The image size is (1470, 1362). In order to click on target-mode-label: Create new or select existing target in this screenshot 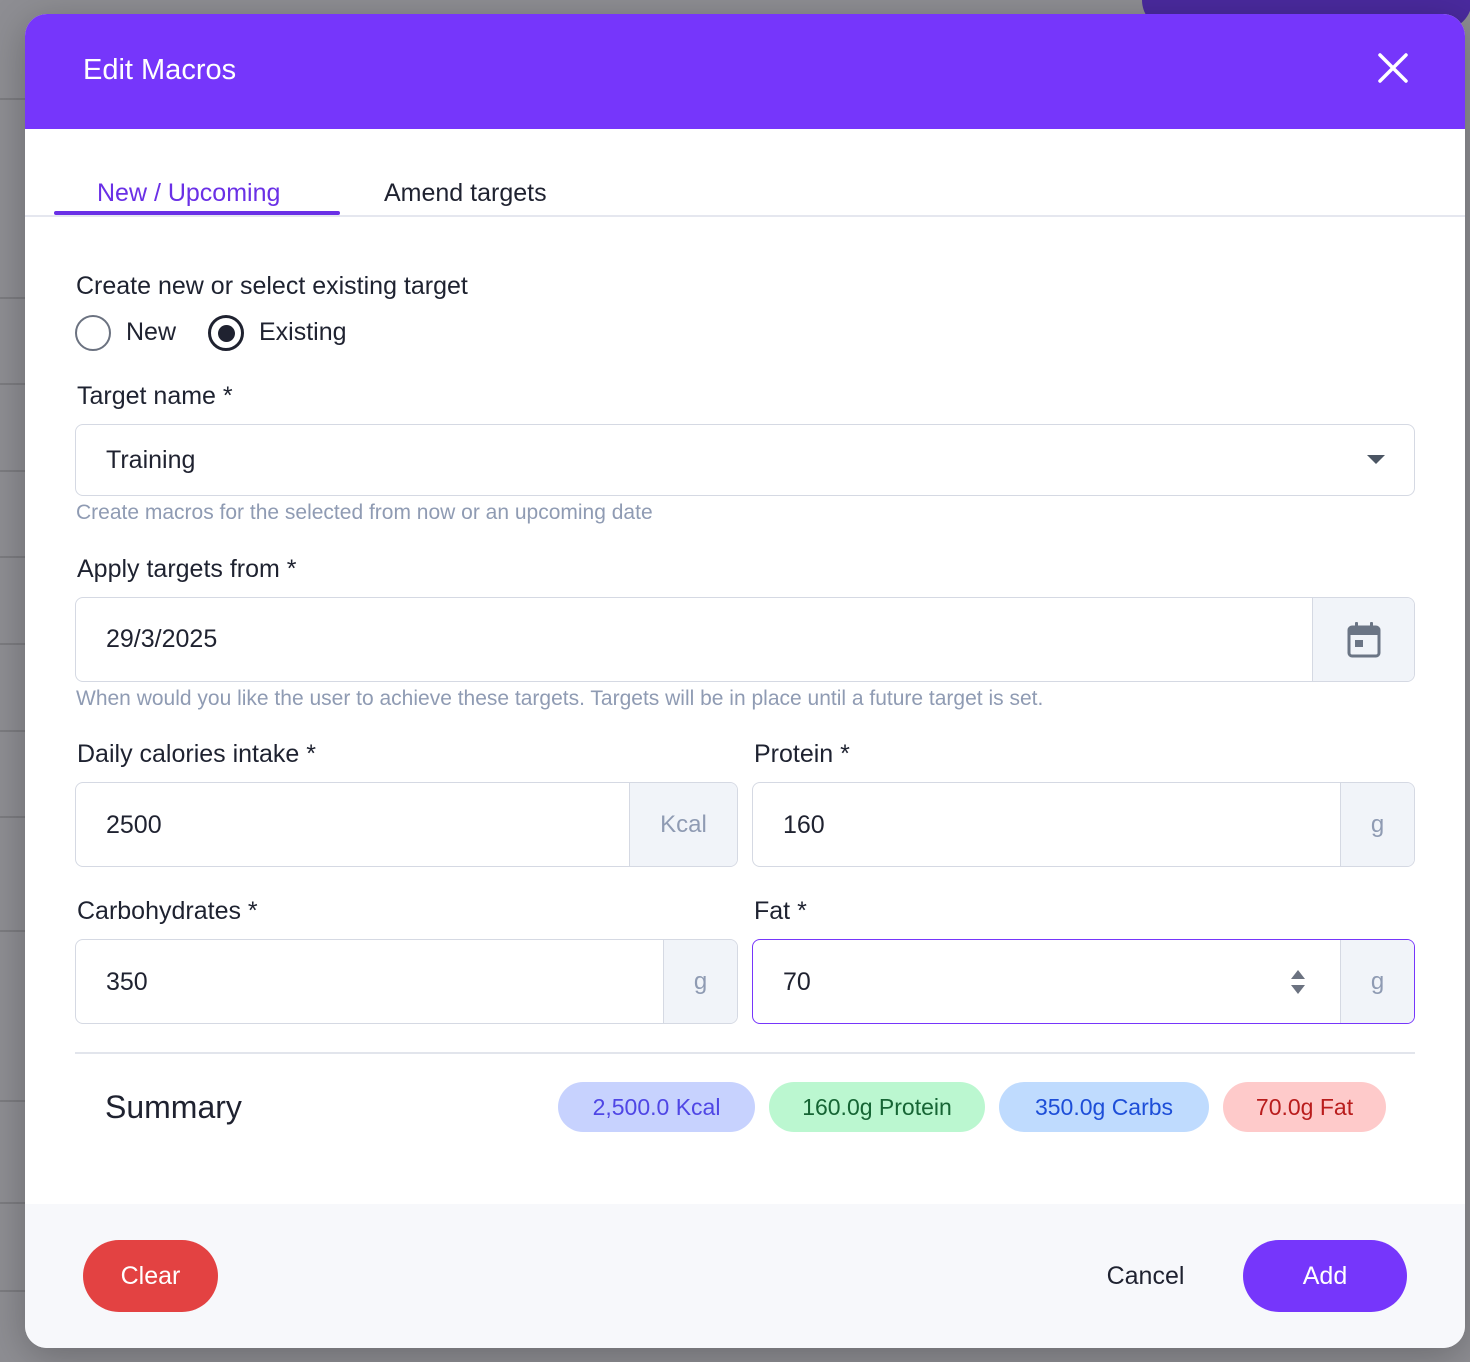, I will do `click(272, 286)`.